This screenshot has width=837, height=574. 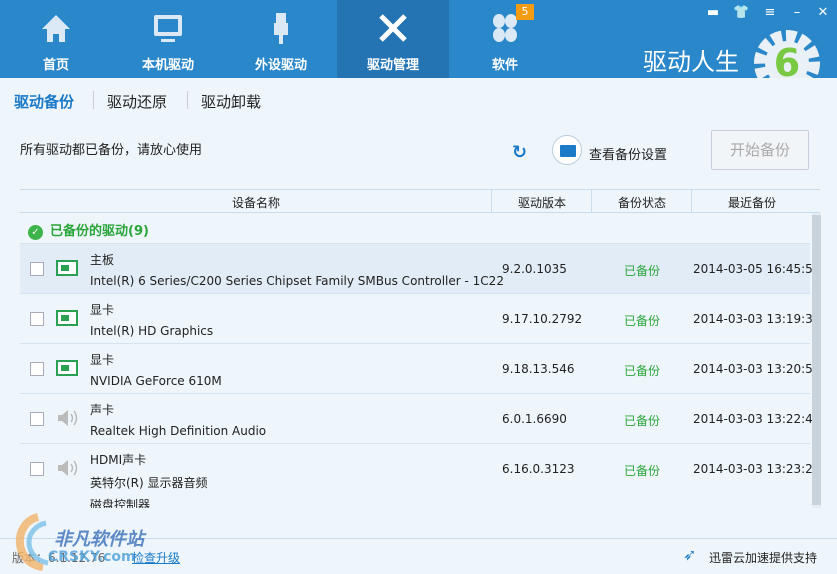 I want to click on scrollbar, so click(x=816, y=360).